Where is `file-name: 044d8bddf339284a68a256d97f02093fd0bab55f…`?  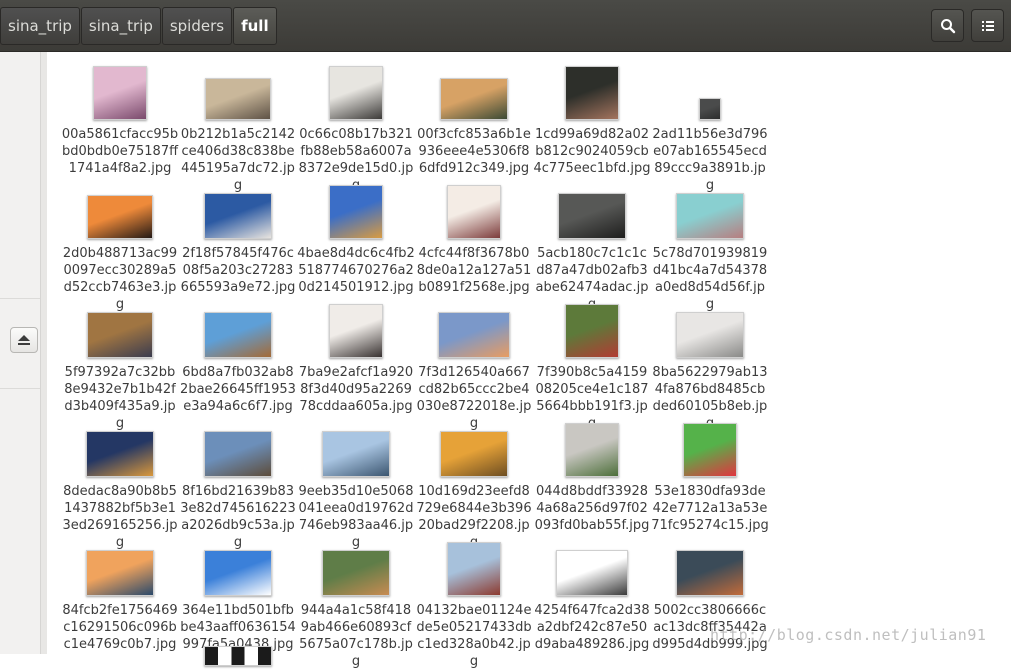
file-name: 044d8bddf339284a68a256d97f02093fd0bab55f… is located at coordinates (592, 508).